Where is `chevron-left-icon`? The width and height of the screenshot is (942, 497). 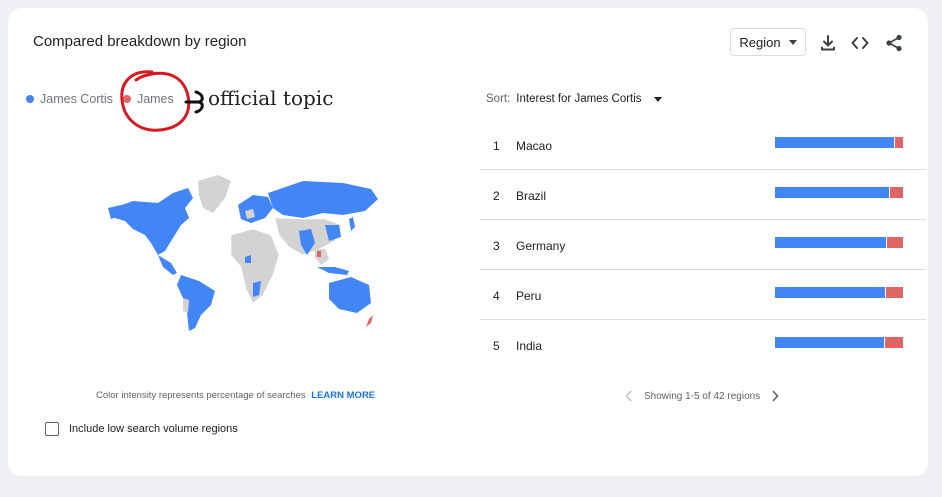 chevron-left-icon is located at coordinates (629, 396).